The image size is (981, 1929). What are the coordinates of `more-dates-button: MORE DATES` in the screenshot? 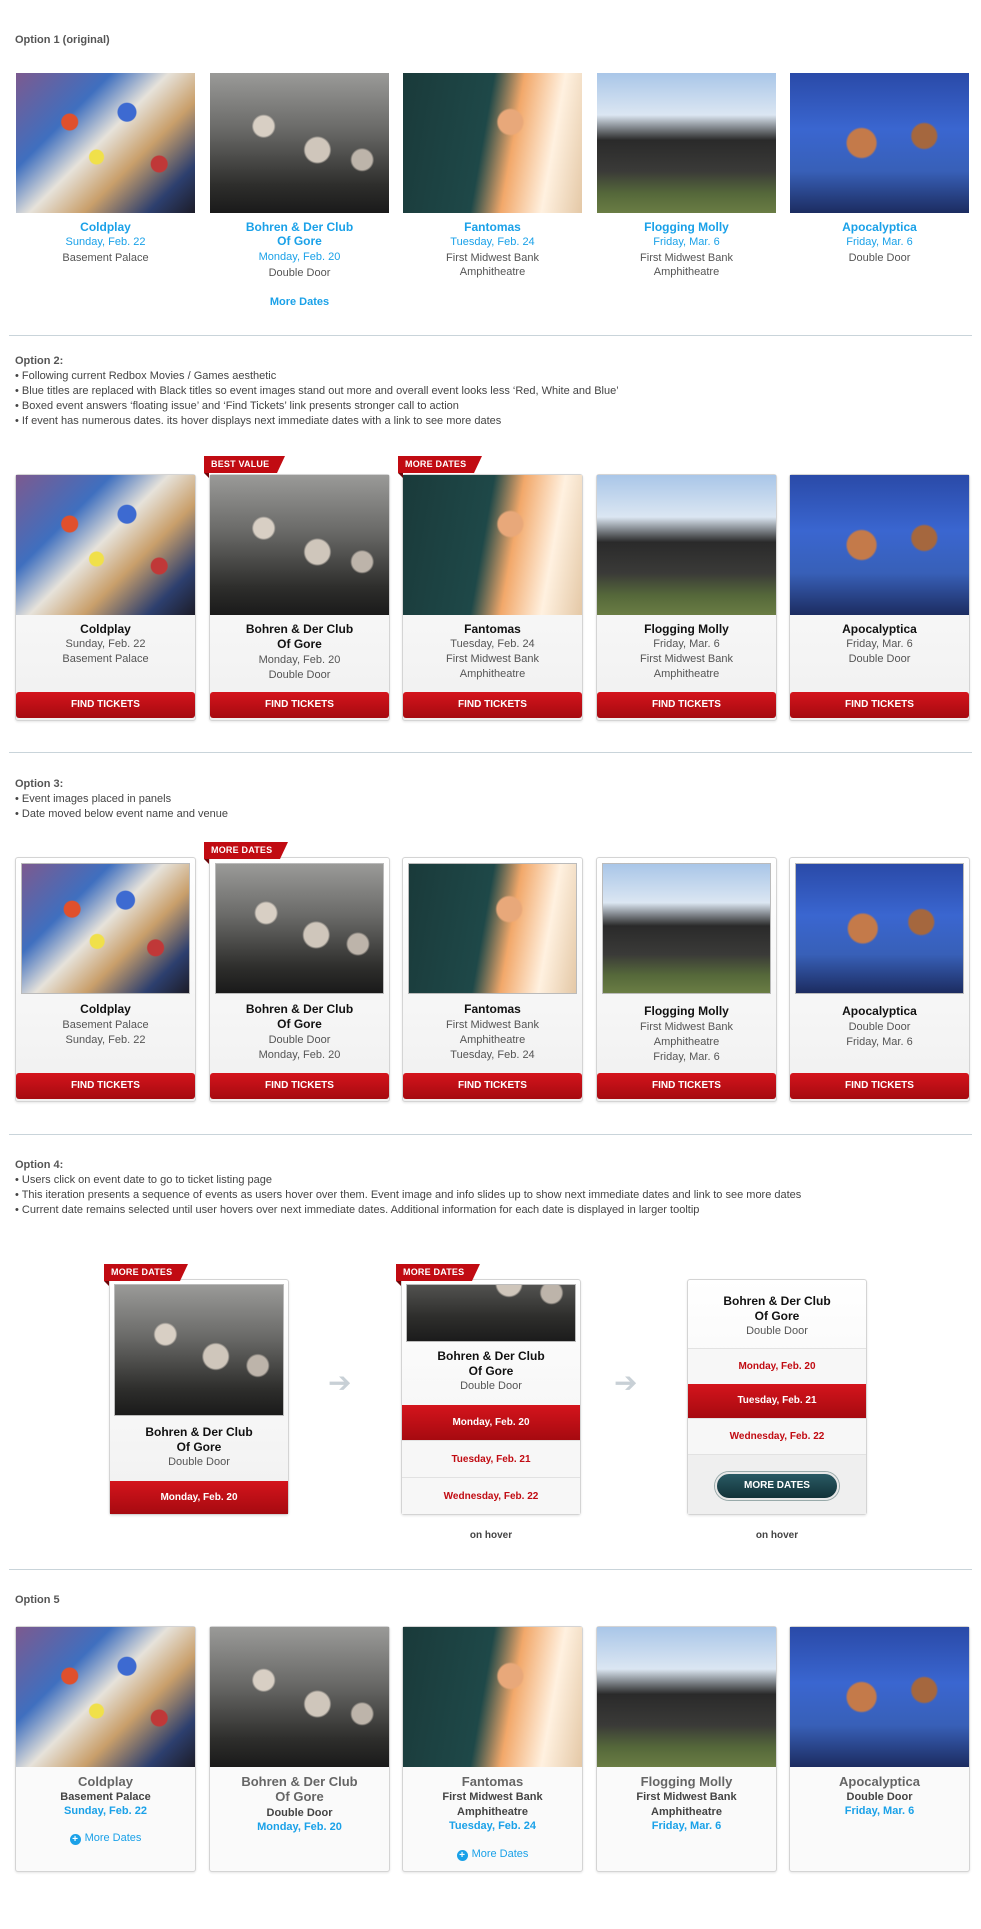 It's located at (777, 1486).